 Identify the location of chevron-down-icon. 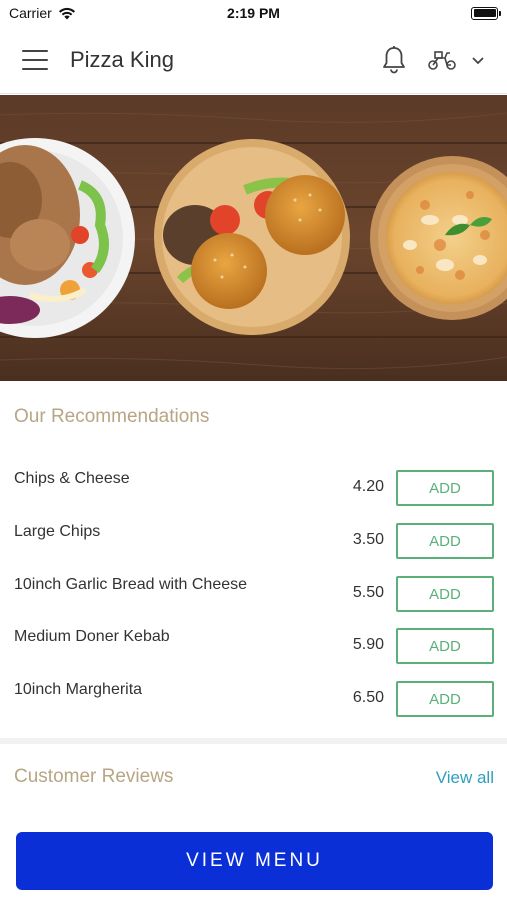
(478, 60).